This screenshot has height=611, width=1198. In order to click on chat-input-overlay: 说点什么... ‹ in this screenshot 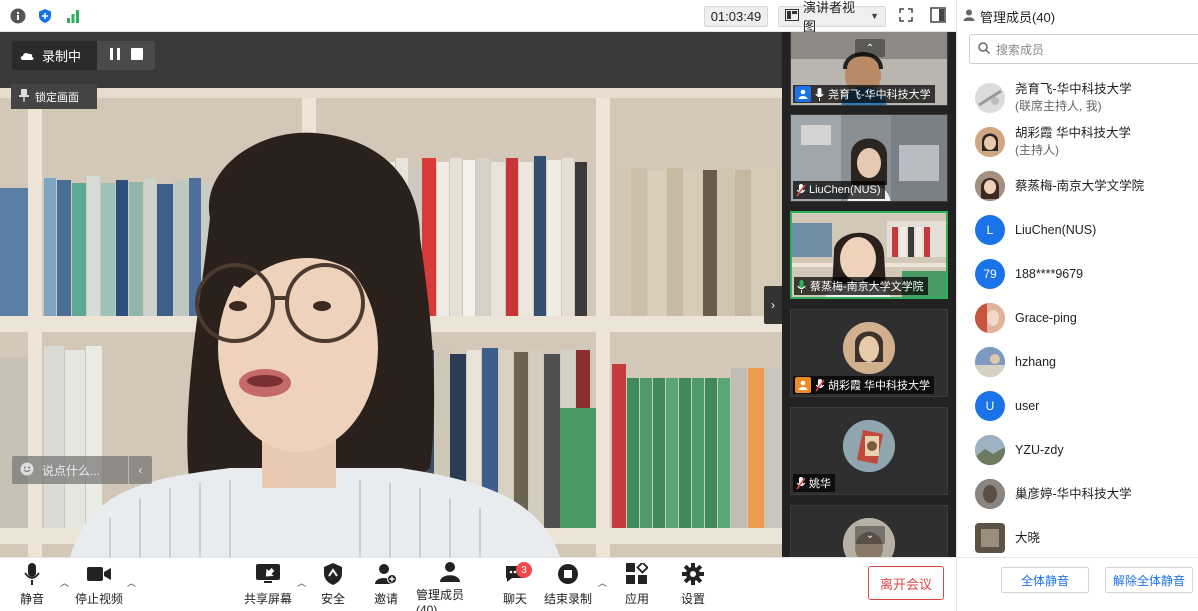, I will do `click(82, 470)`.